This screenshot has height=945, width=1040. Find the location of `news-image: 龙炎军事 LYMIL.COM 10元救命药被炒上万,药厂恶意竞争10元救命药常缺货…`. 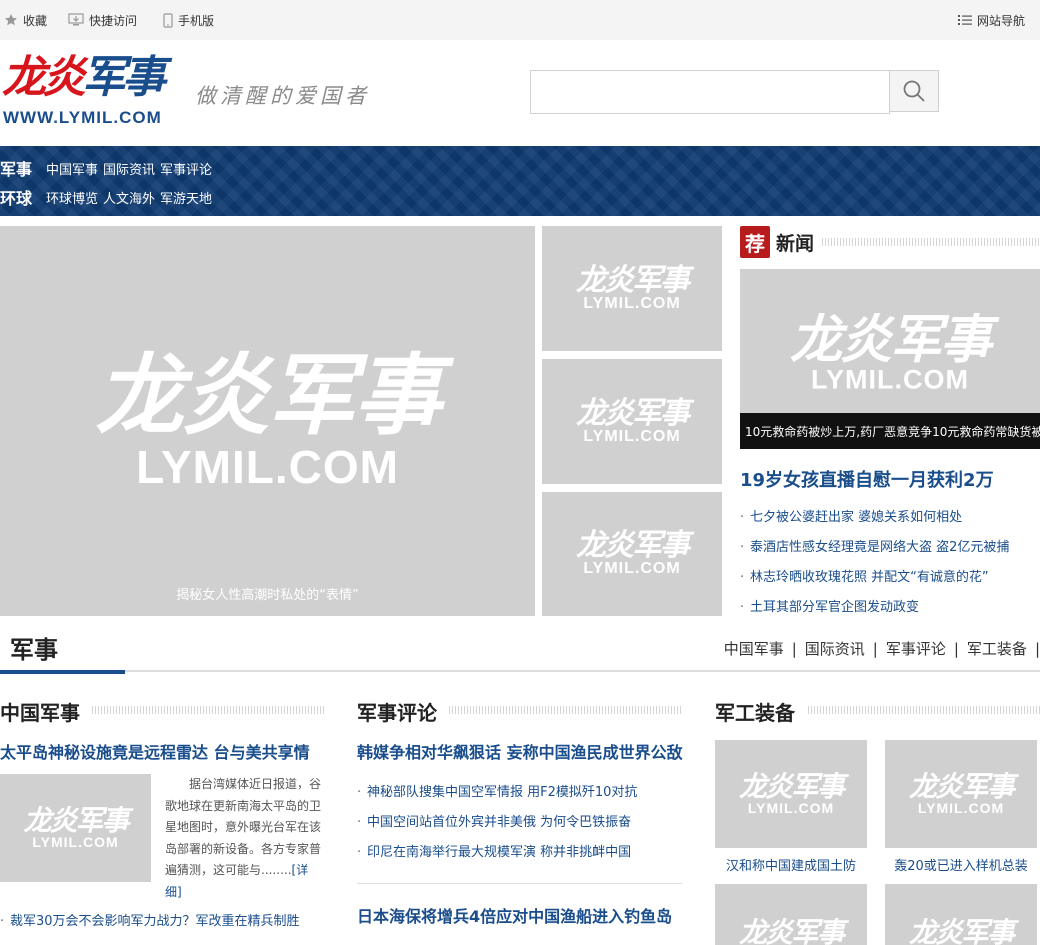

news-image: 龙炎军事 LYMIL.COM 10元救命药被炒上万,药厂恶意竞争10元救命药常缺货… is located at coordinates (890, 359).